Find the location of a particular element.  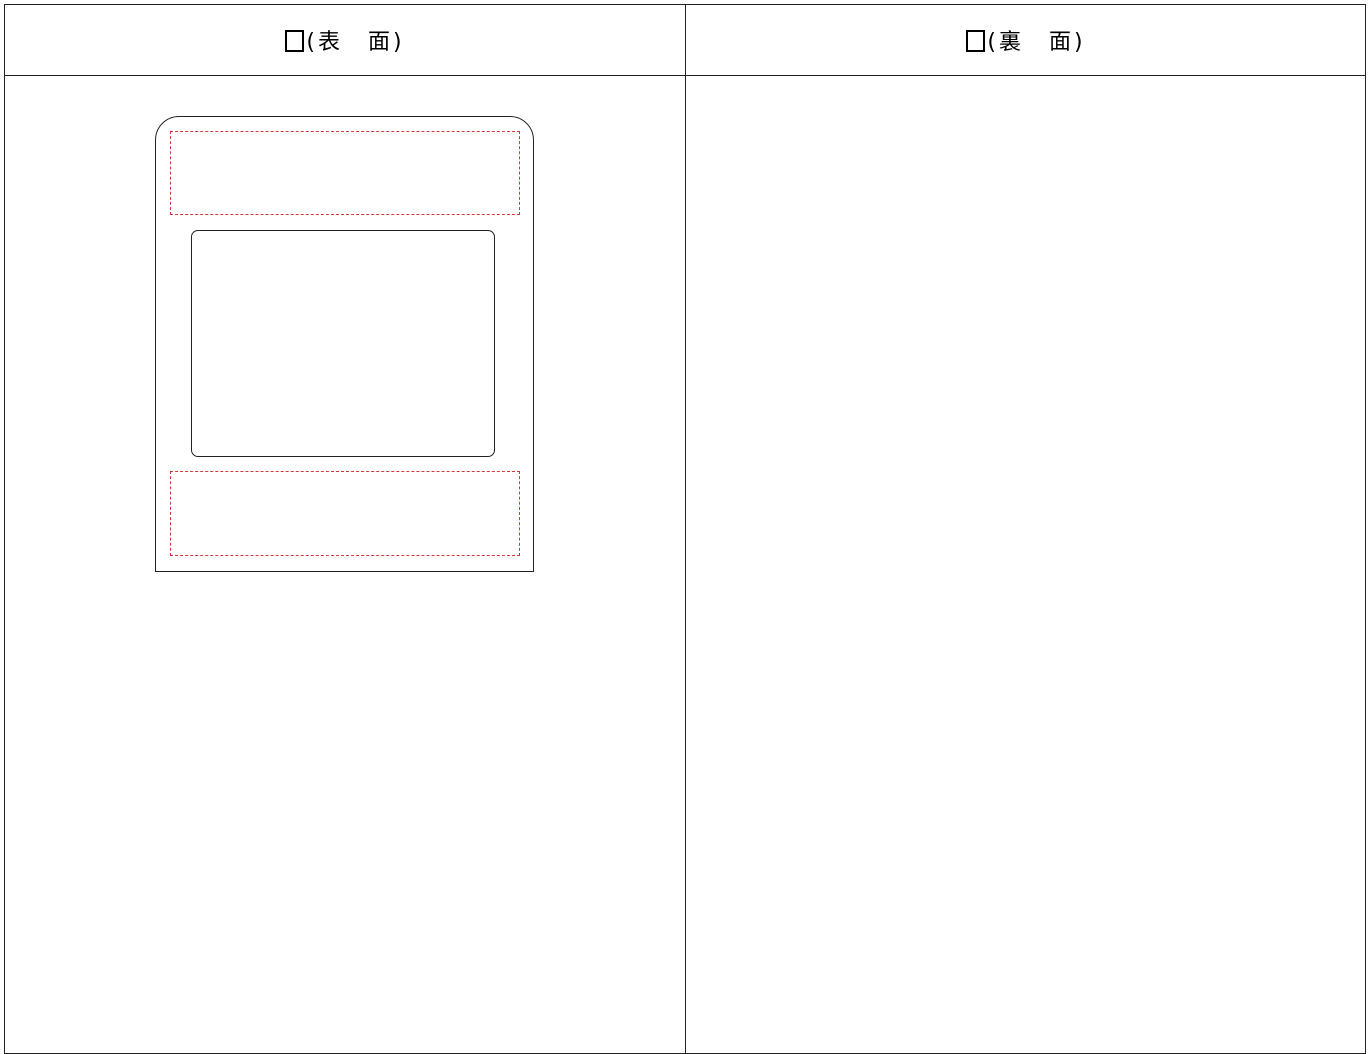

header-front: (表 面) is located at coordinates (345, 40).